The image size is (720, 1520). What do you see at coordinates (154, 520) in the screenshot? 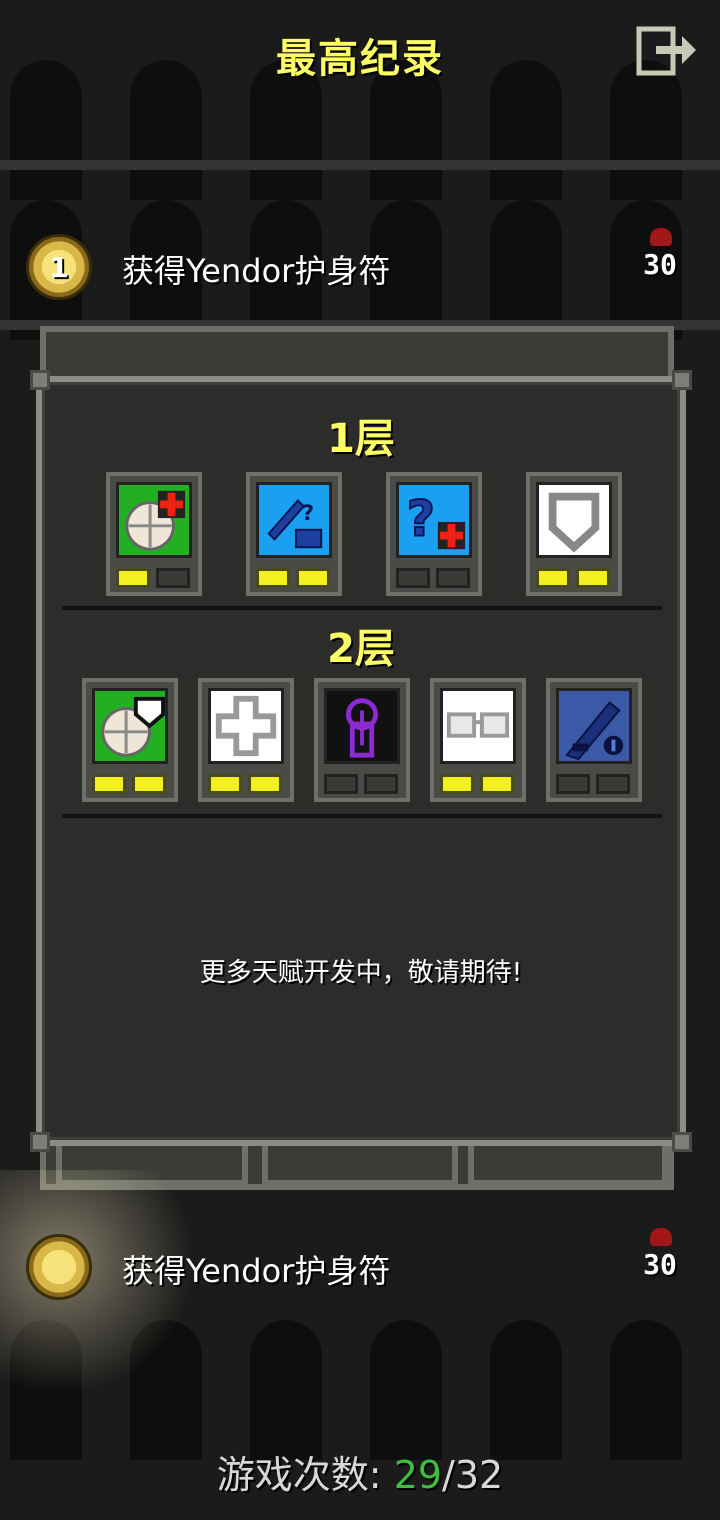
I see `hearty-meal-icon` at bounding box center [154, 520].